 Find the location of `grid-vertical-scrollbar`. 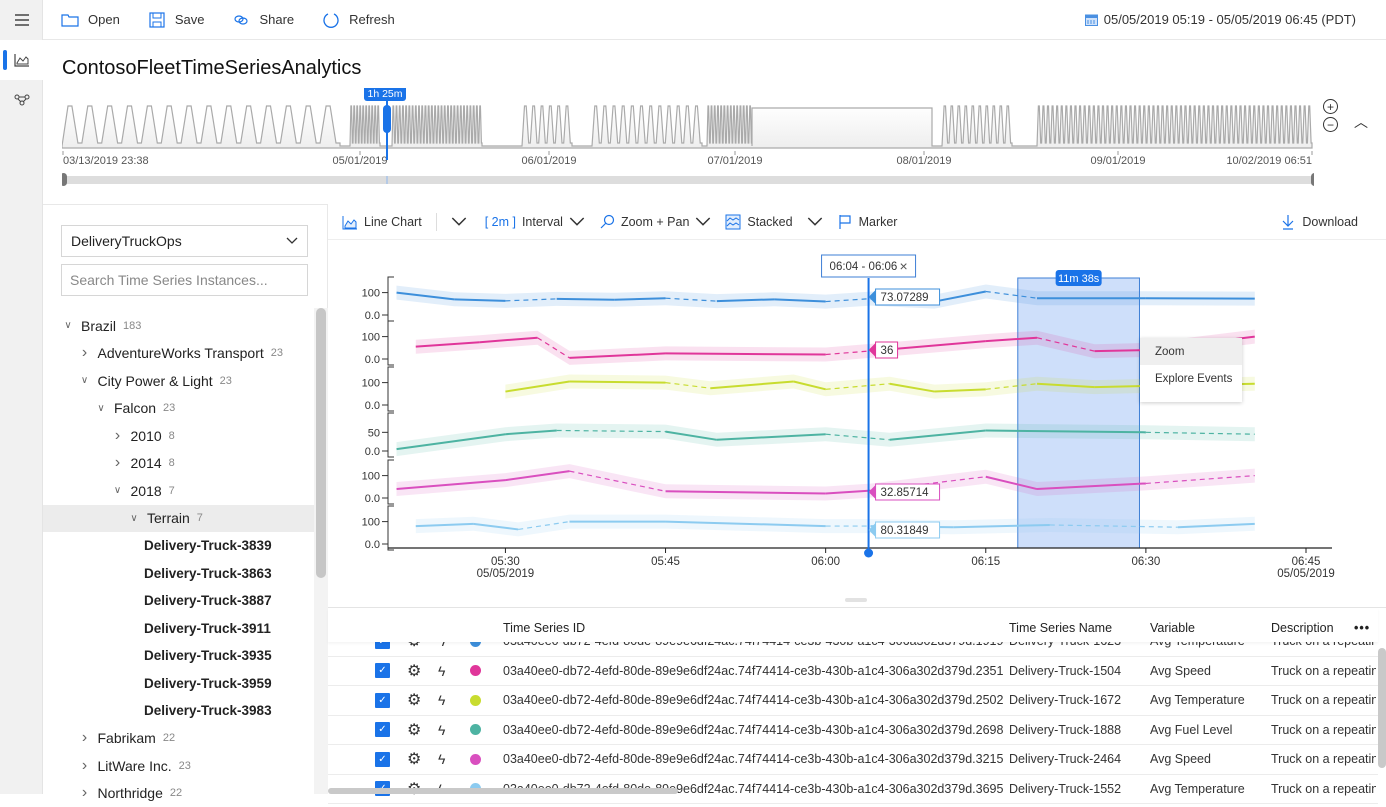

grid-vertical-scrollbar is located at coordinates (1382, 708).